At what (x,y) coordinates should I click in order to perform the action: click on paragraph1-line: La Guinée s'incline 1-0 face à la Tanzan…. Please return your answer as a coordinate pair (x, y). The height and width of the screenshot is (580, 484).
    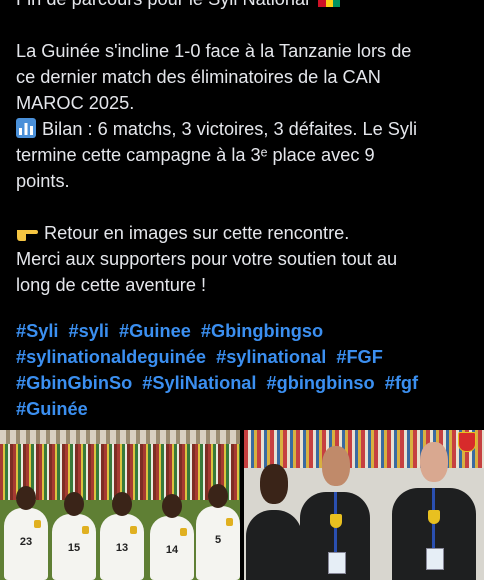
    Looking at the image, I should click on (214, 51).